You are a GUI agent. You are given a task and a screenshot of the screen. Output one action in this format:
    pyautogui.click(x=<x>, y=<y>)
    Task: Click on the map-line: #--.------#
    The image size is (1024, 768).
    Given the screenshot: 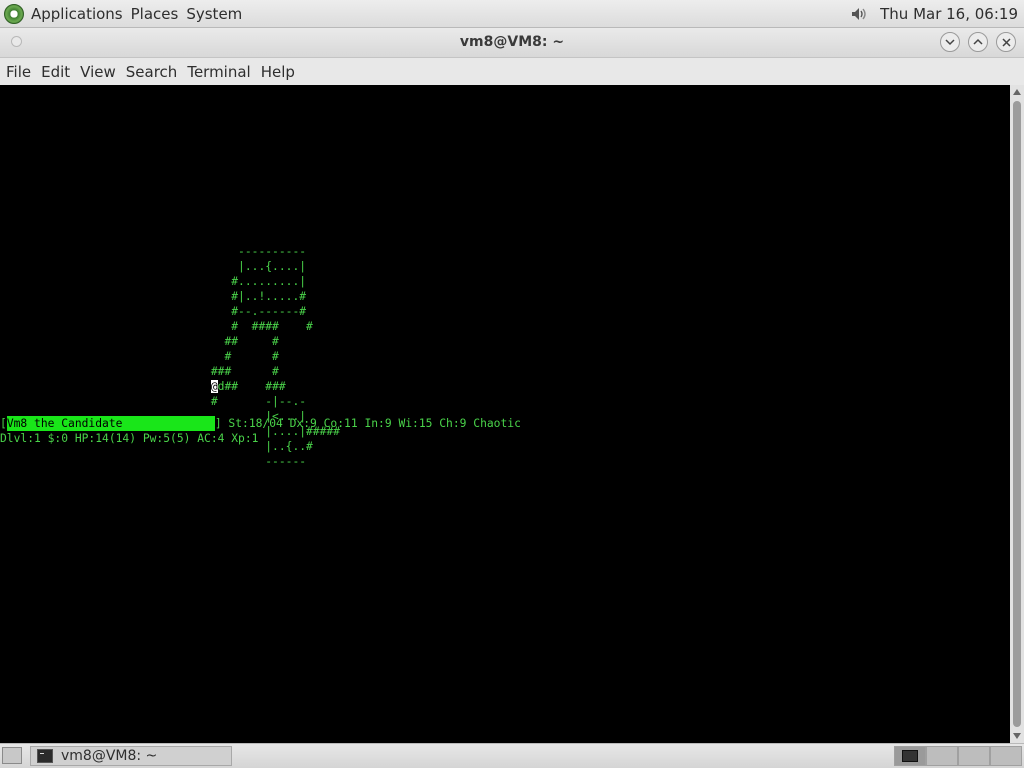 What is the action you would take?
    pyautogui.click(x=153, y=311)
    